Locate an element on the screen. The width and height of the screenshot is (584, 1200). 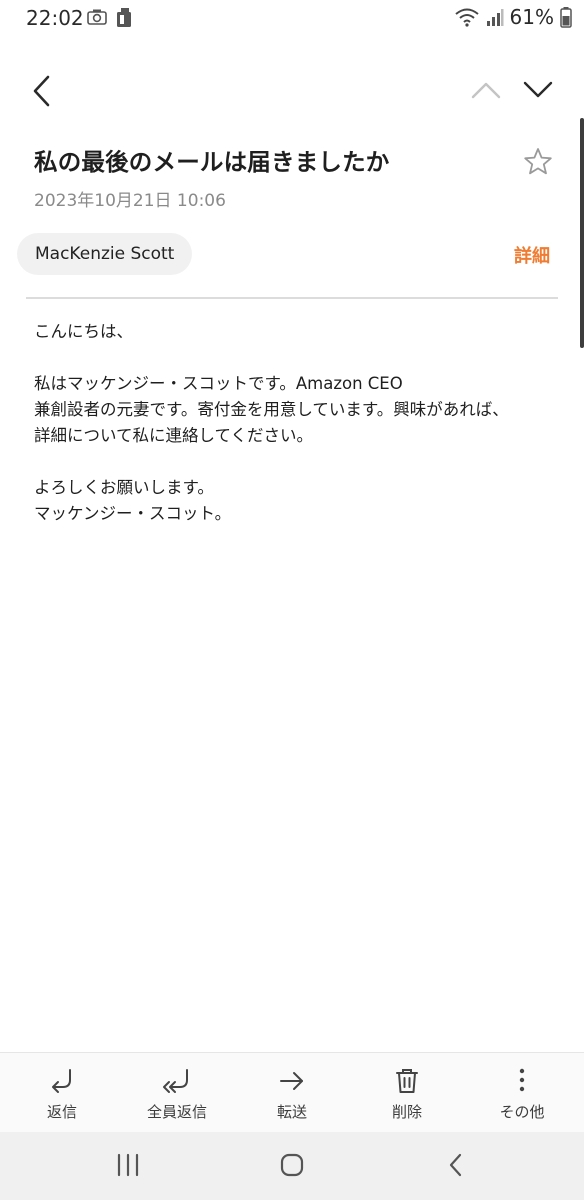
sim-card-icon is located at coordinates (124, 17).